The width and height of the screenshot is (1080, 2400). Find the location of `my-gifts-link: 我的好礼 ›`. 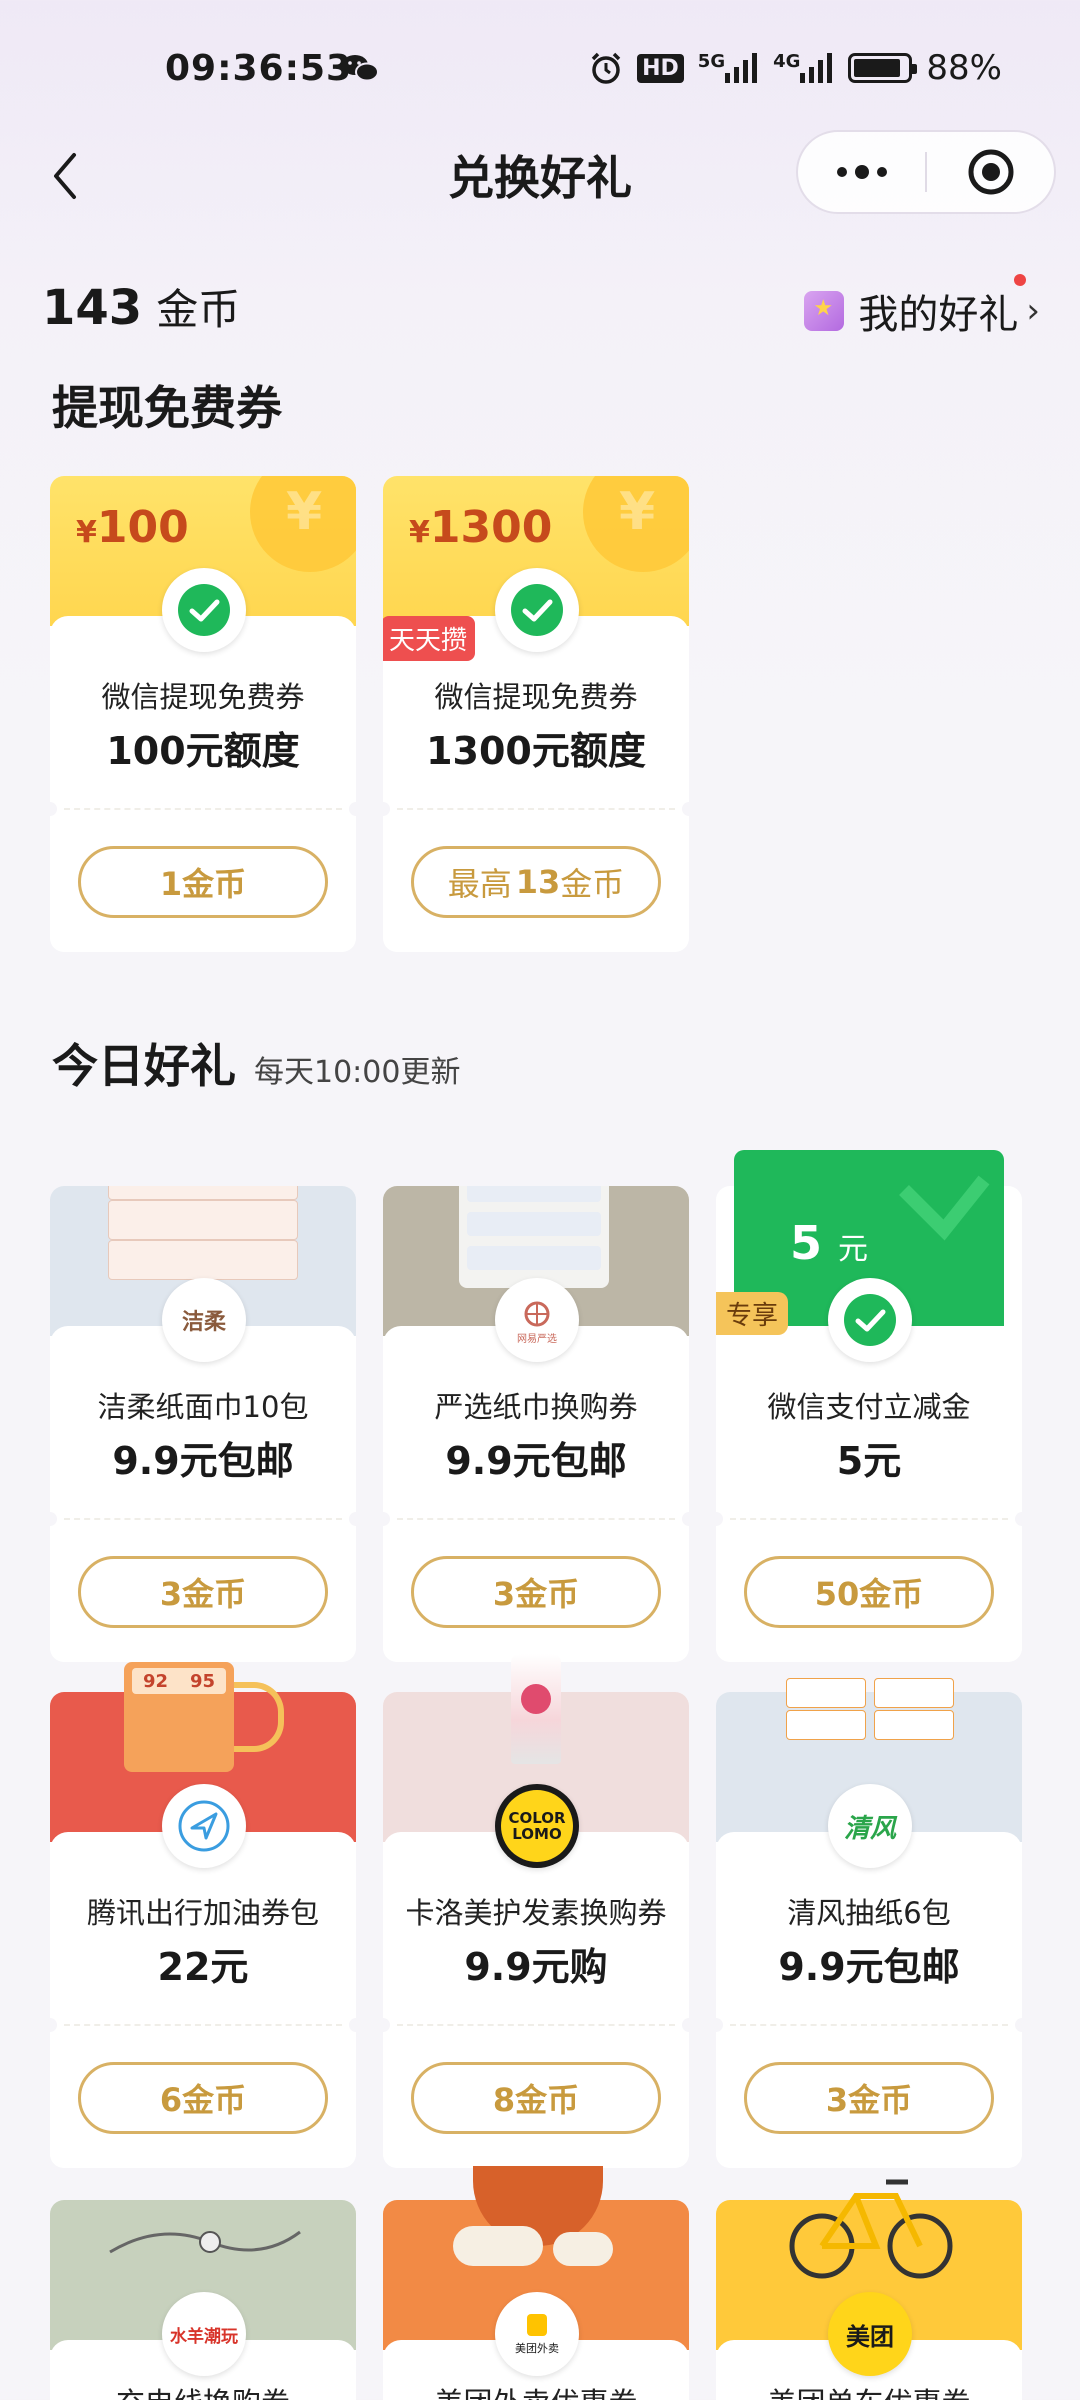

my-gifts-link: 我的好礼 › is located at coordinates (922, 307).